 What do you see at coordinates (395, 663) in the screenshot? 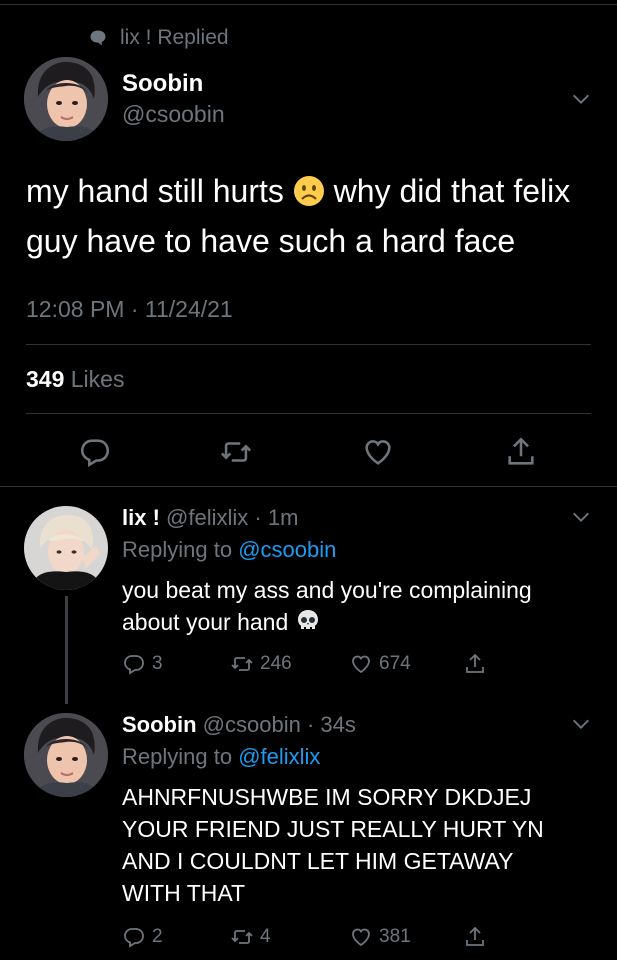
I see `like-count: 674` at bounding box center [395, 663].